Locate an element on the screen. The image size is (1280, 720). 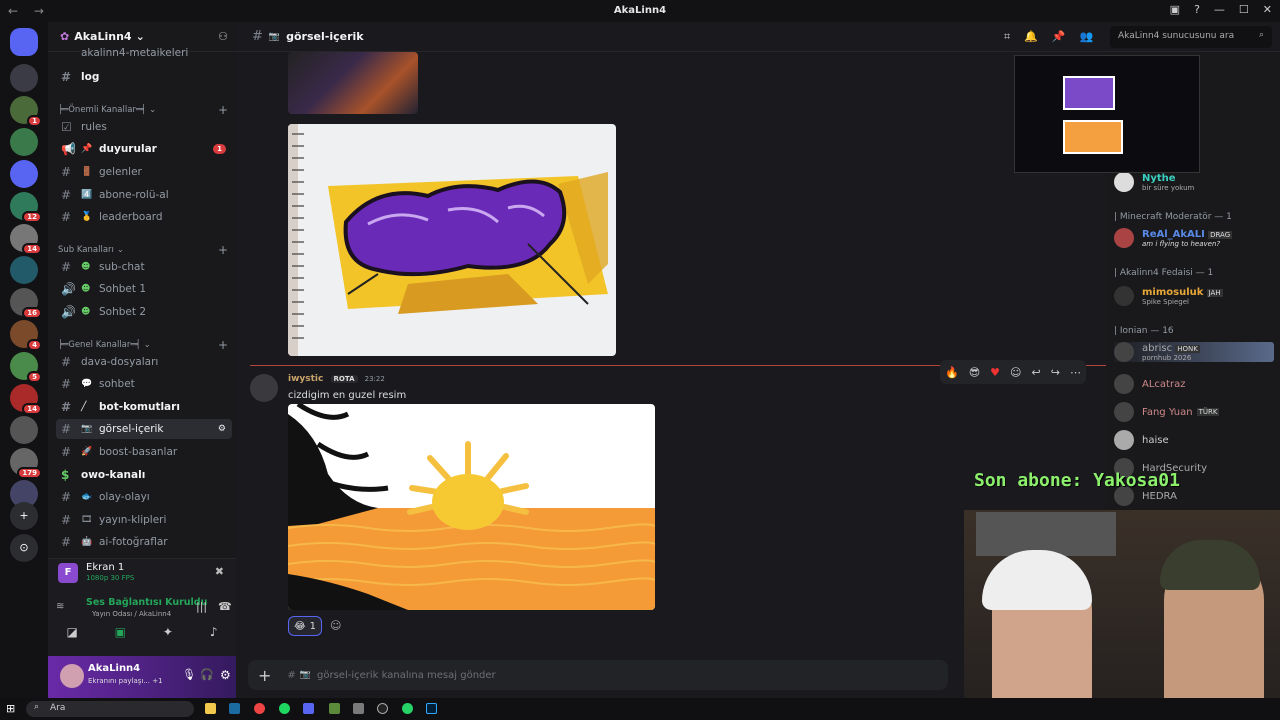
threads-icon: ⌗ is located at coordinates (1007, 37).